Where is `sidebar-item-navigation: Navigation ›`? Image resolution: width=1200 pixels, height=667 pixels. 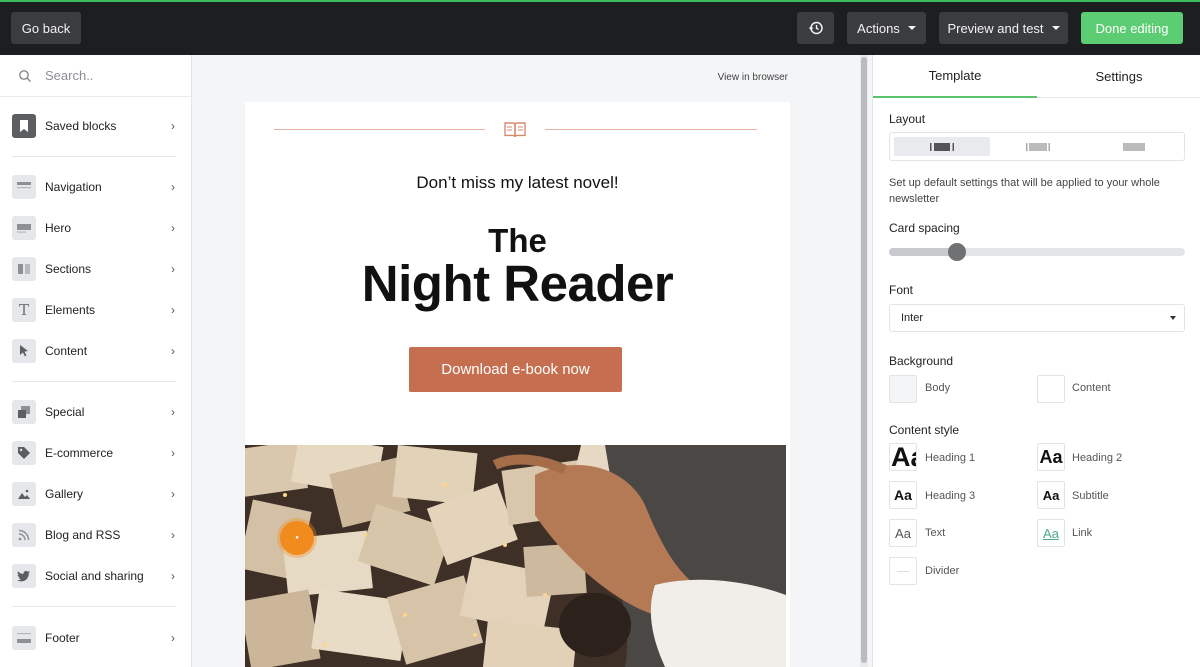
sidebar-item-navigation: Navigation › is located at coordinates (95, 187).